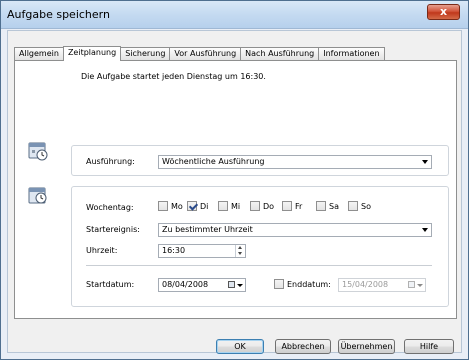 The image size is (469, 360). Describe the element at coordinates (177, 206) in the screenshot. I see `weekday-mo-label: Mo` at that location.